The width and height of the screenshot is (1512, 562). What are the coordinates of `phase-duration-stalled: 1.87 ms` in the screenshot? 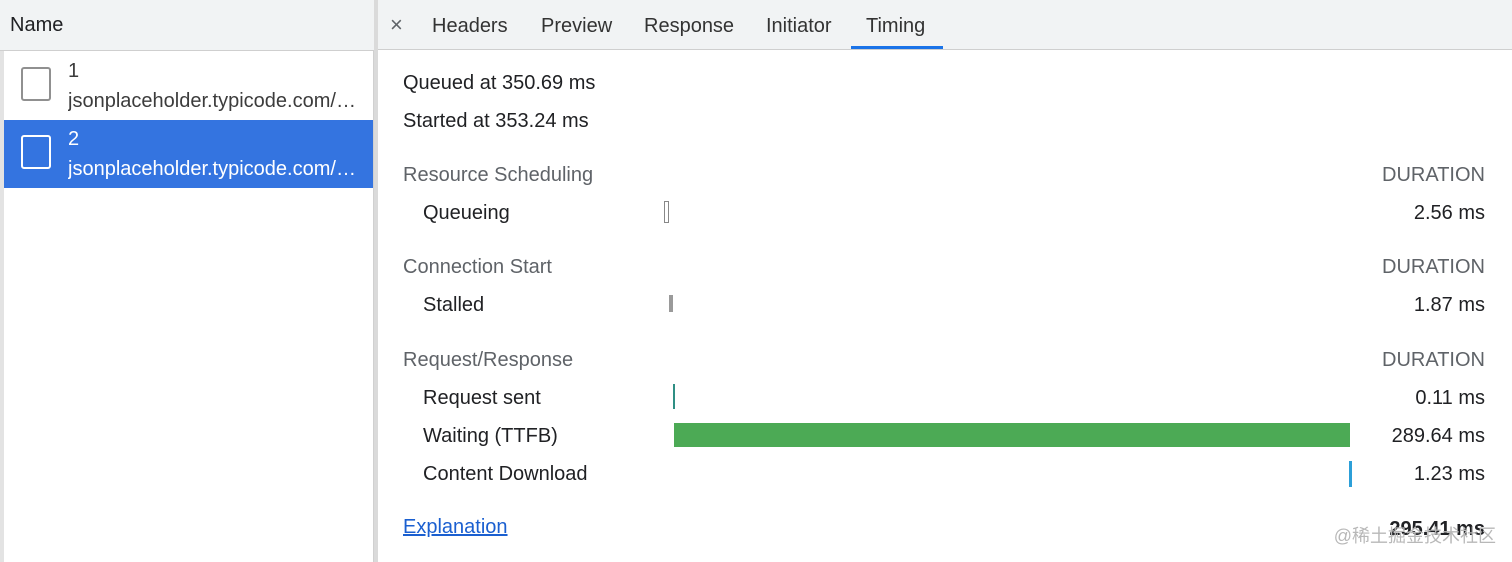 It's located at (1449, 305).